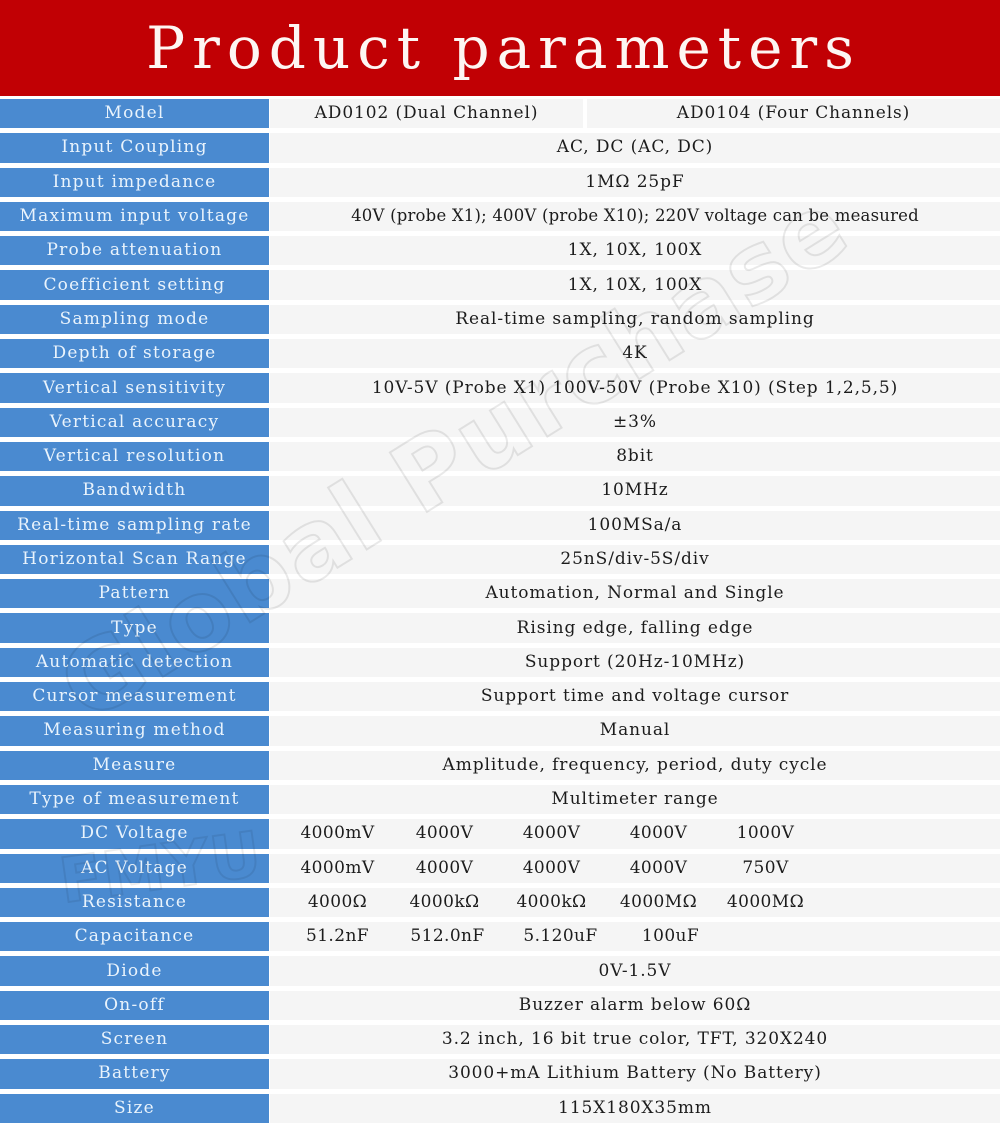 Image resolution: width=1000 pixels, height=1124 pixels. Describe the element at coordinates (134, 559) in the screenshot. I see `row-label: Horizontal Scan Range` at that location.